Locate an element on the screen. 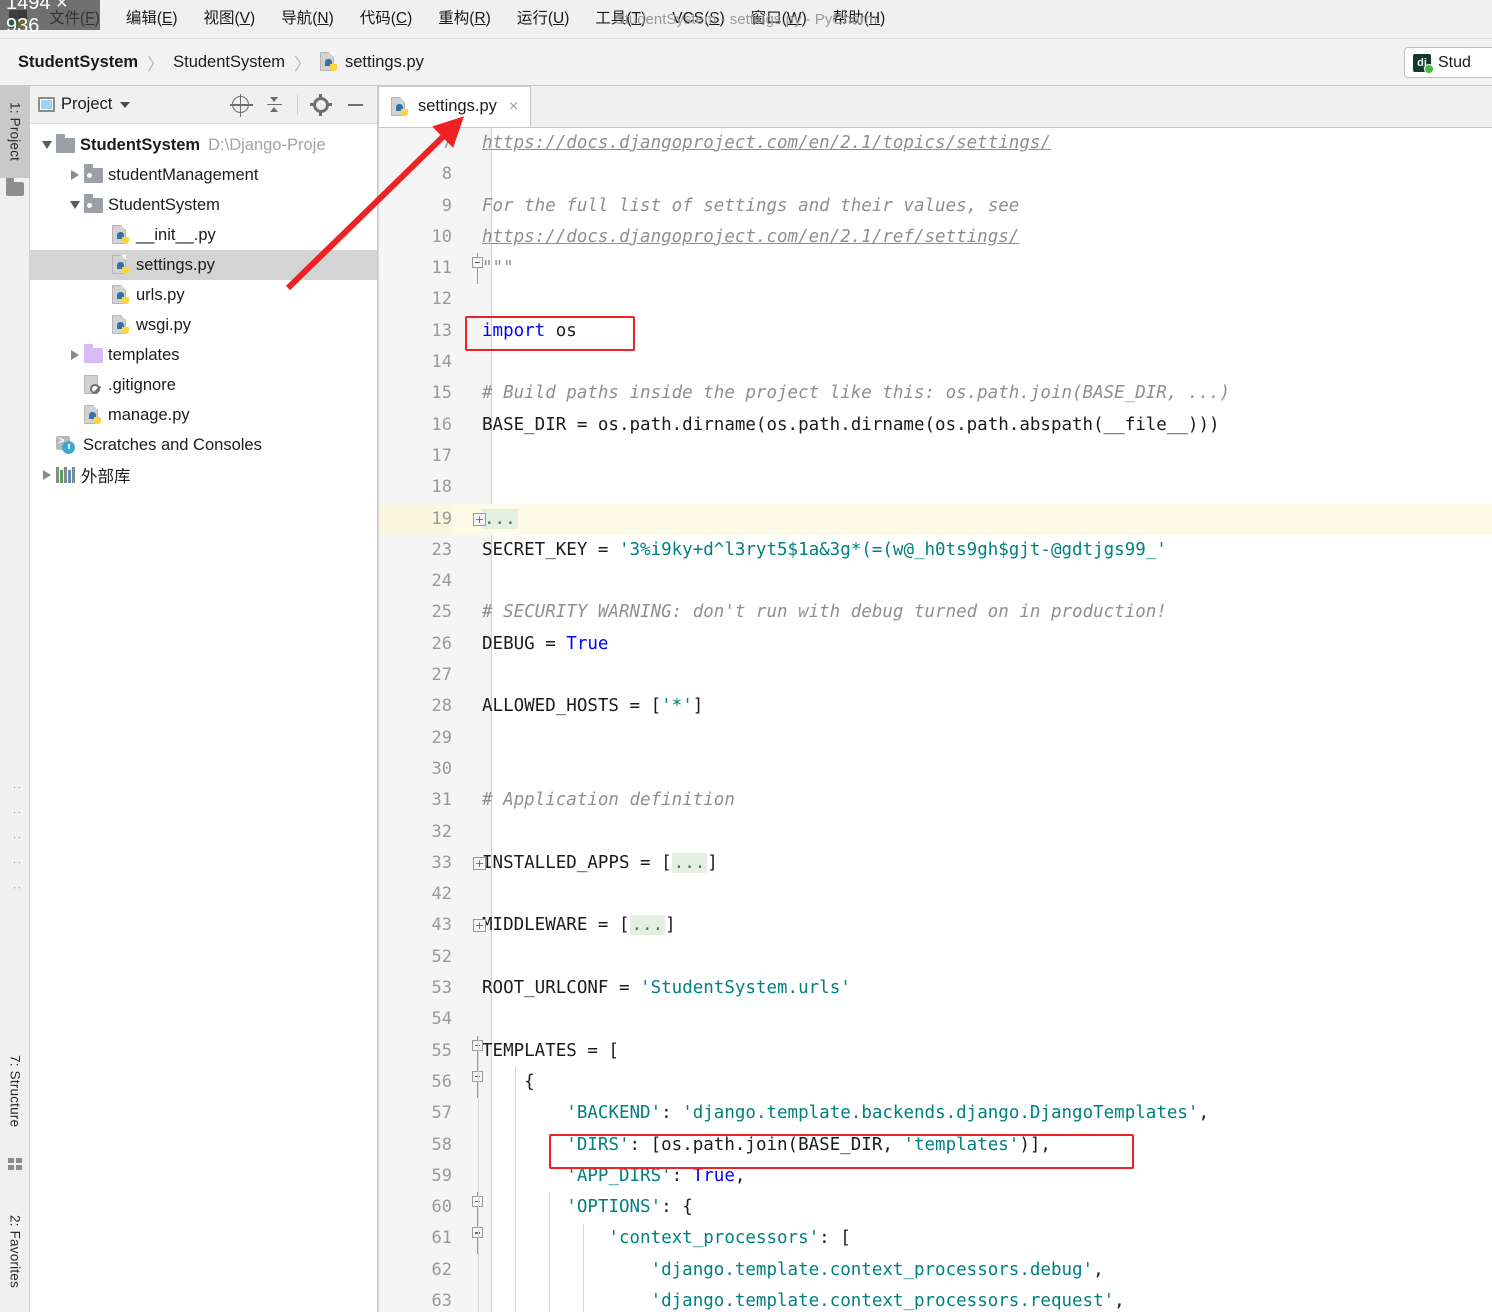  code-line-61: 61 'context_processors': [ is located at coordinates (935, 1239).